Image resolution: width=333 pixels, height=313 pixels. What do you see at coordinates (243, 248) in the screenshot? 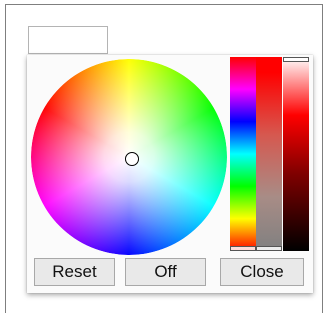
I see `hue-slider-handle` at bounding box center [243, 248].